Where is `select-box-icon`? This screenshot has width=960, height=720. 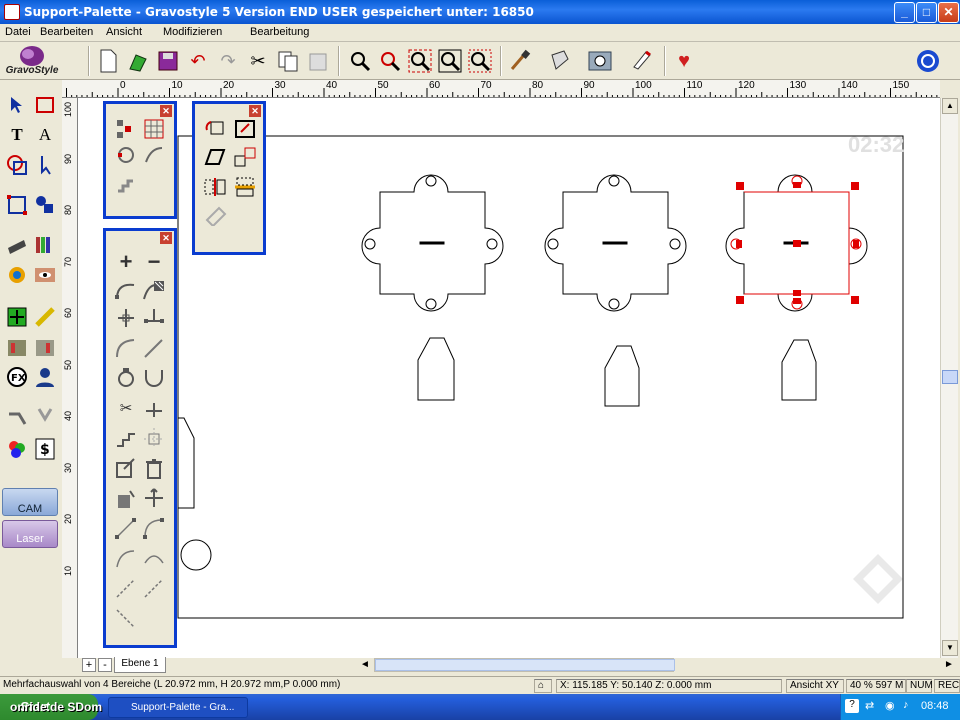
select-box-icon is located at coordinates (17, 205).